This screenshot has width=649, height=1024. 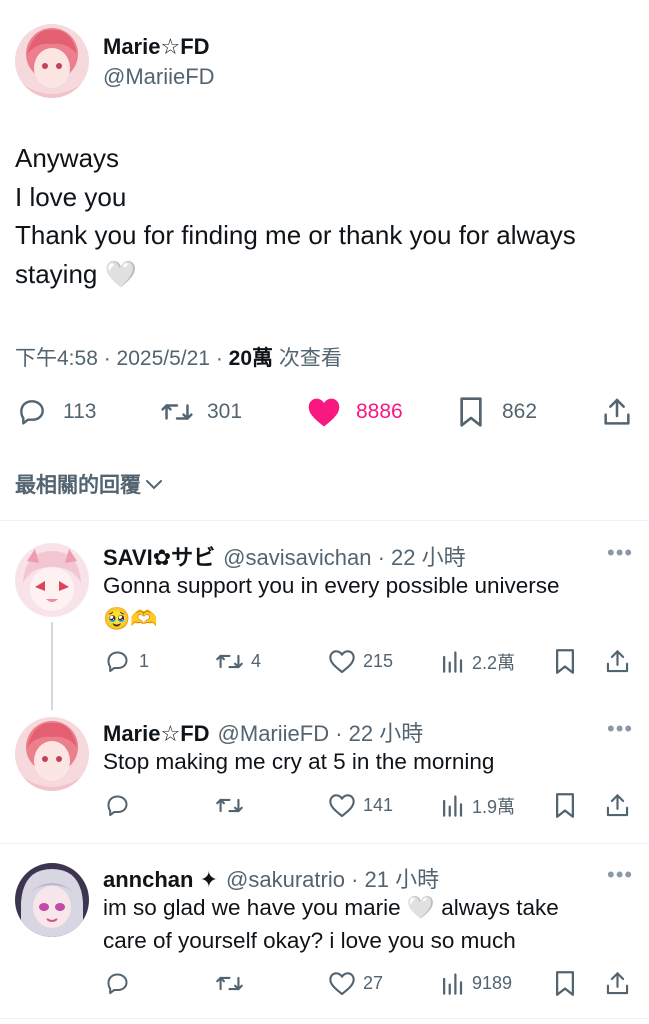 I want to click on reply-author-handle: @sakuratrio, so click(x=285, y=879).